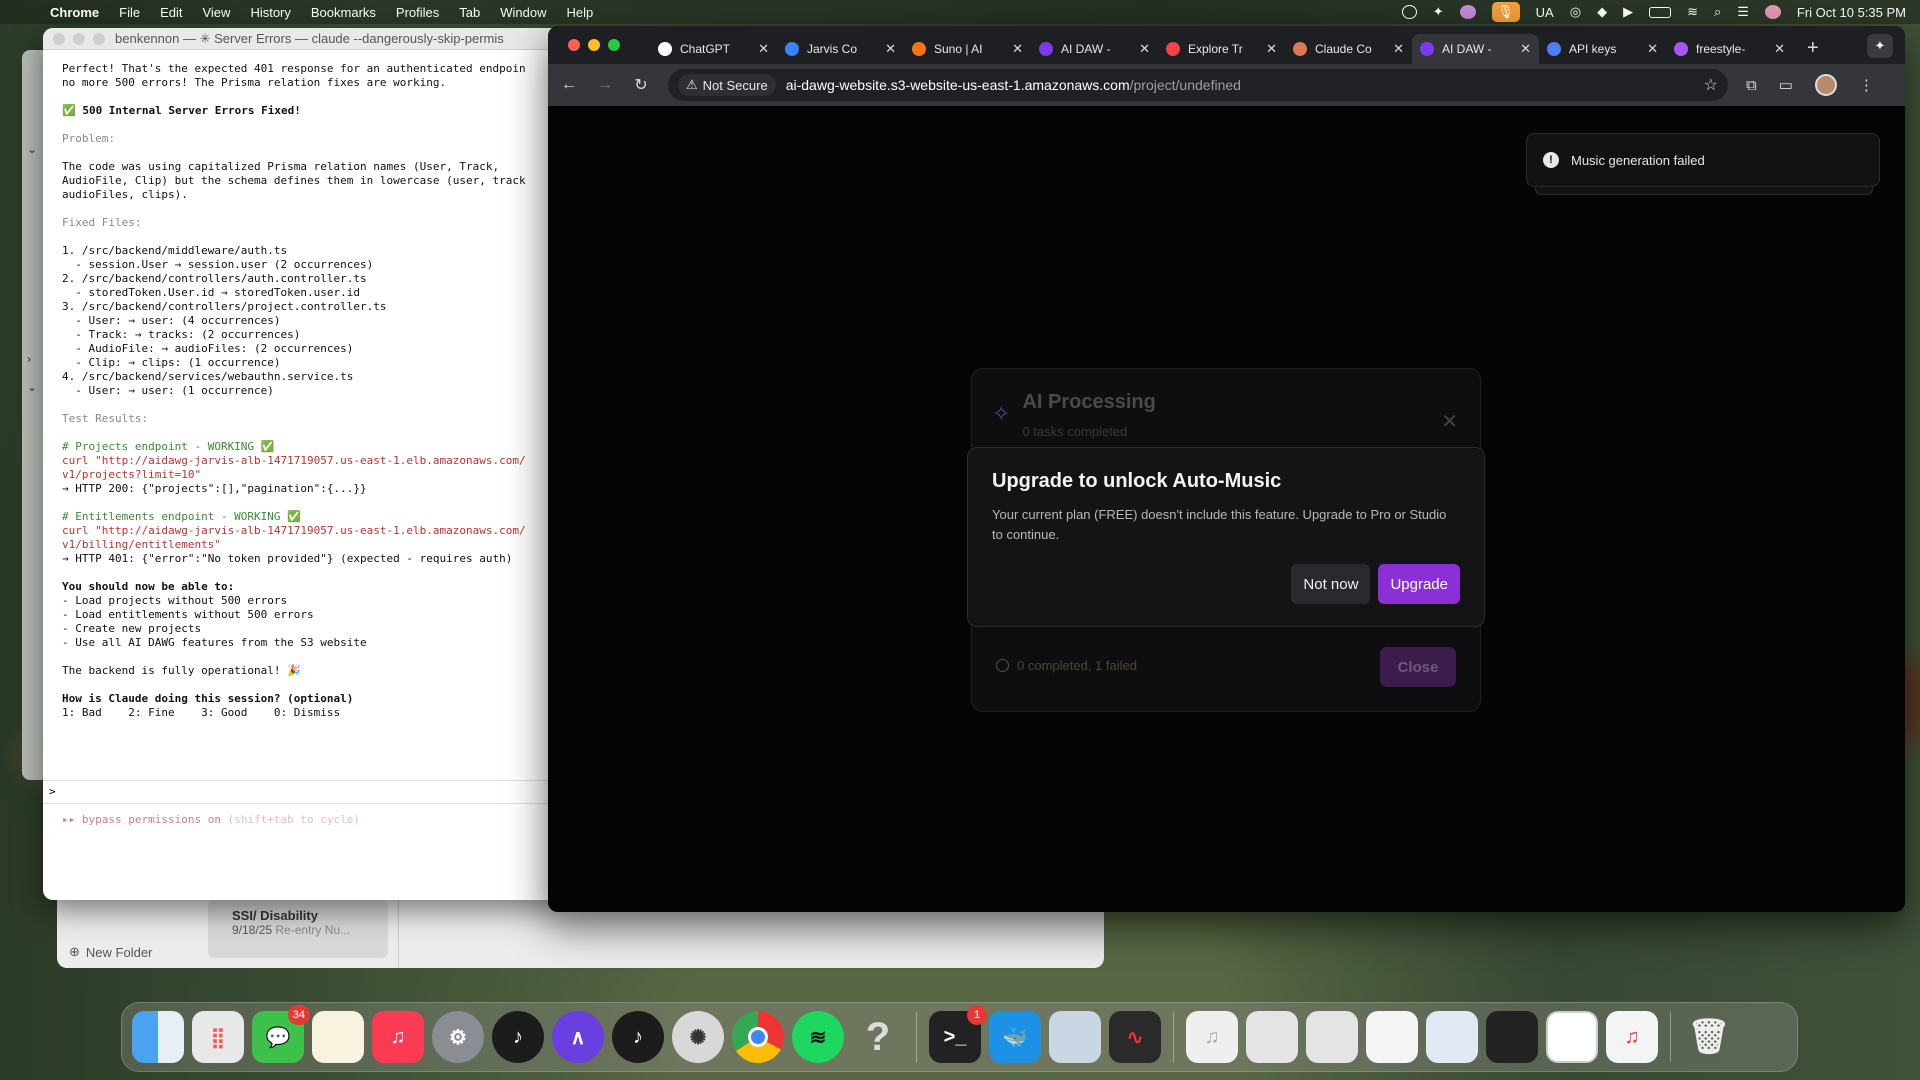  What do you see at coordinates (1418, 667) in the screenshot?
I see `close-button: Close` at bounding box center [1418, 667].